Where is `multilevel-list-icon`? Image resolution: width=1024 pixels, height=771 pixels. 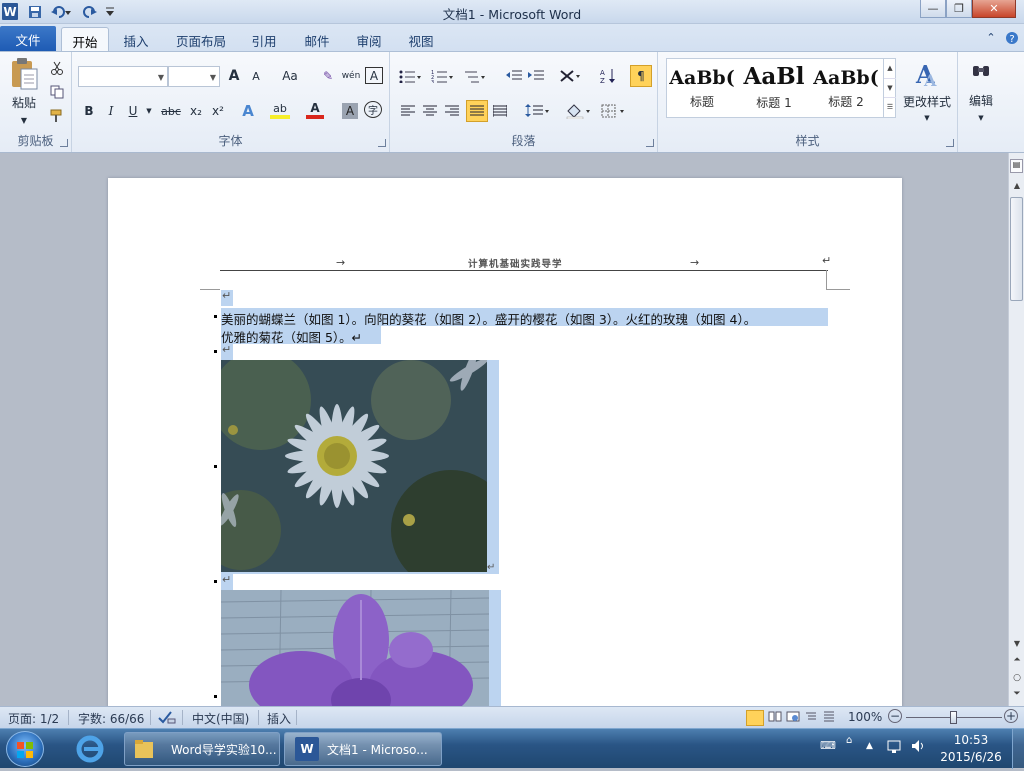 multilevel-list-icon is located at coordinates (474, 76).